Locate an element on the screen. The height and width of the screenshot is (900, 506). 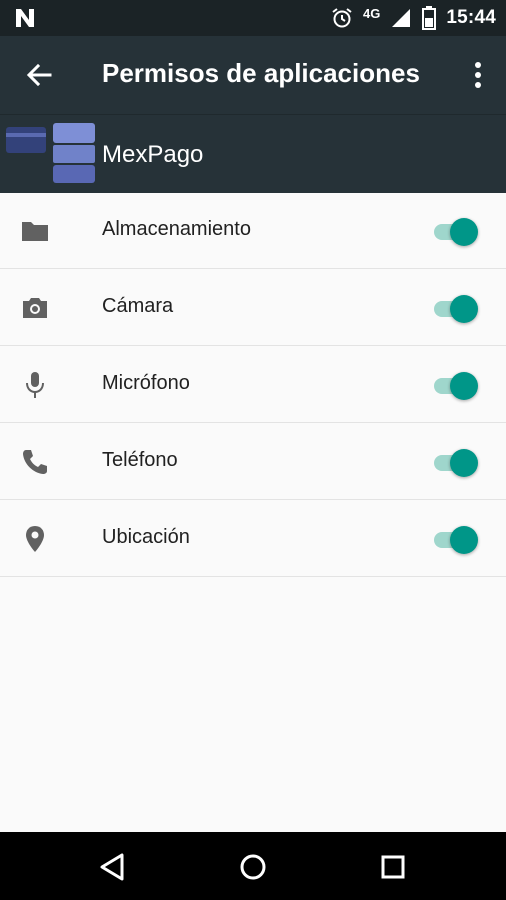
phone-toggle is located at coordinates (457, 462).